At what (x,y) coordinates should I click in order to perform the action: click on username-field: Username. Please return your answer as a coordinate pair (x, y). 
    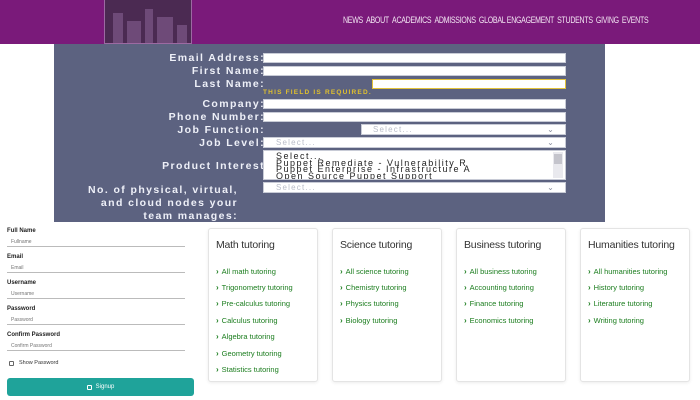
    Looking at the image, I should click on (96, 289).